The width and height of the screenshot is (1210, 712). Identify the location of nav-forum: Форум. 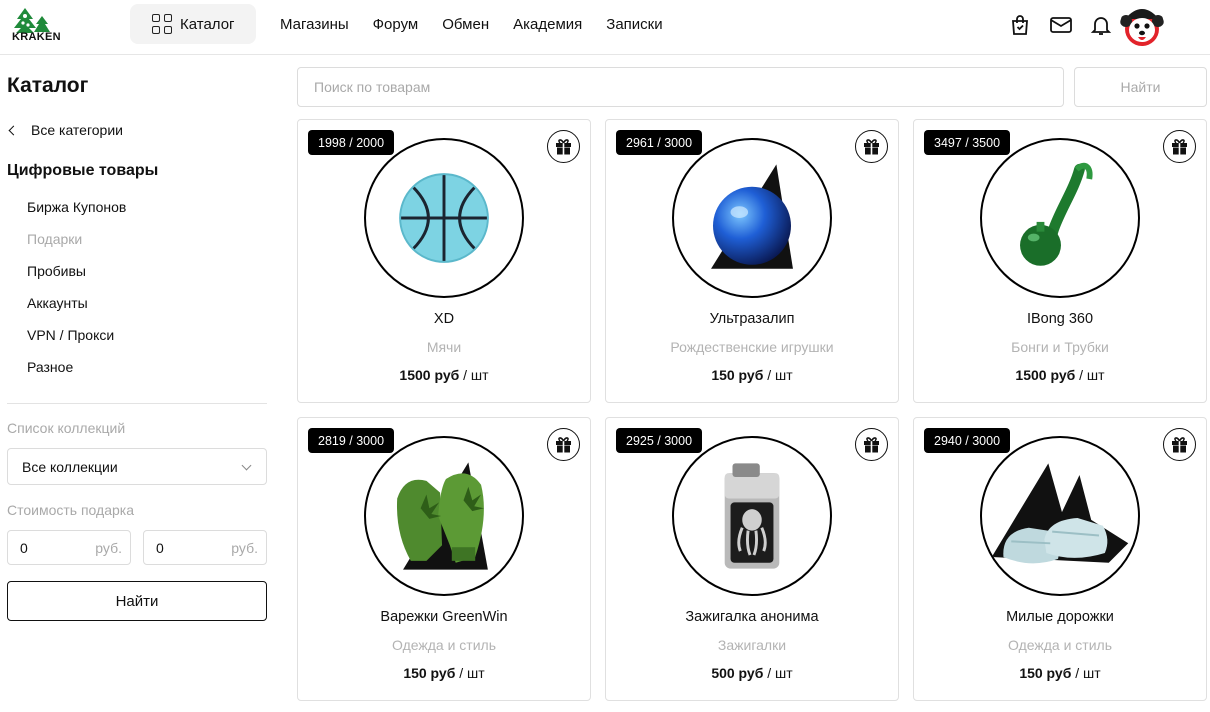
(396, 24).